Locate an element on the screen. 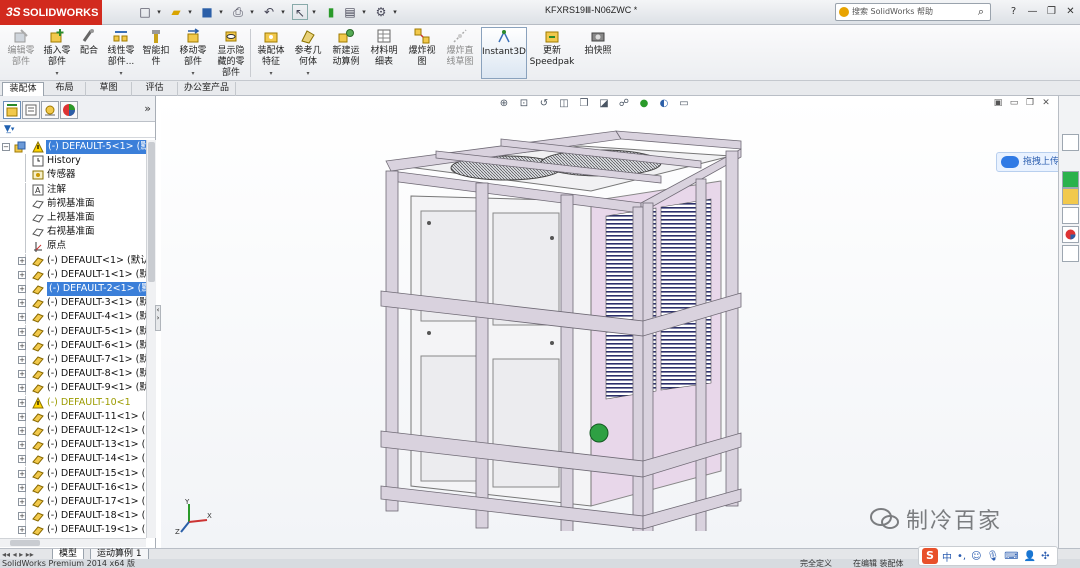  reference-geometry-button: 参考几 何体 ▾ is located at coordinates (308, 53).